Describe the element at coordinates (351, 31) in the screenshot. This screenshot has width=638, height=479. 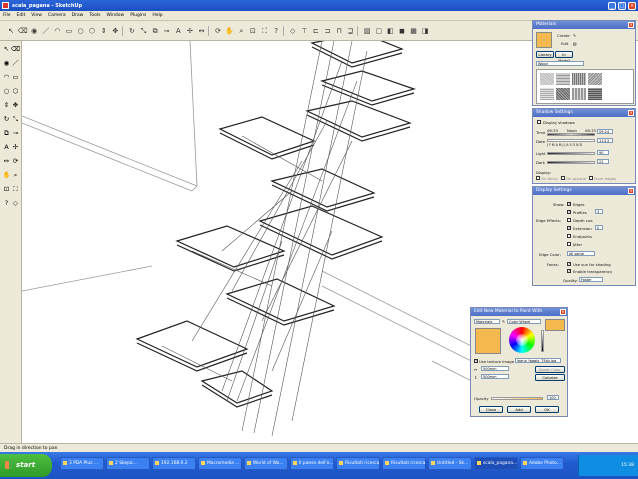
I see `left-view-icon: ⊒` at that location.